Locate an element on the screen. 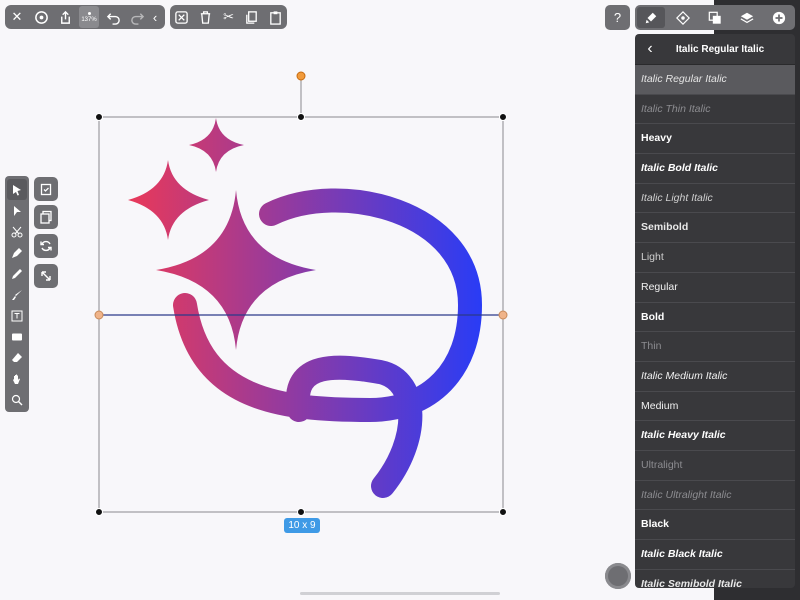 The height and width of the screenshot is (600, 800). resize-handle-bottom is located at coordinates (301, 512).